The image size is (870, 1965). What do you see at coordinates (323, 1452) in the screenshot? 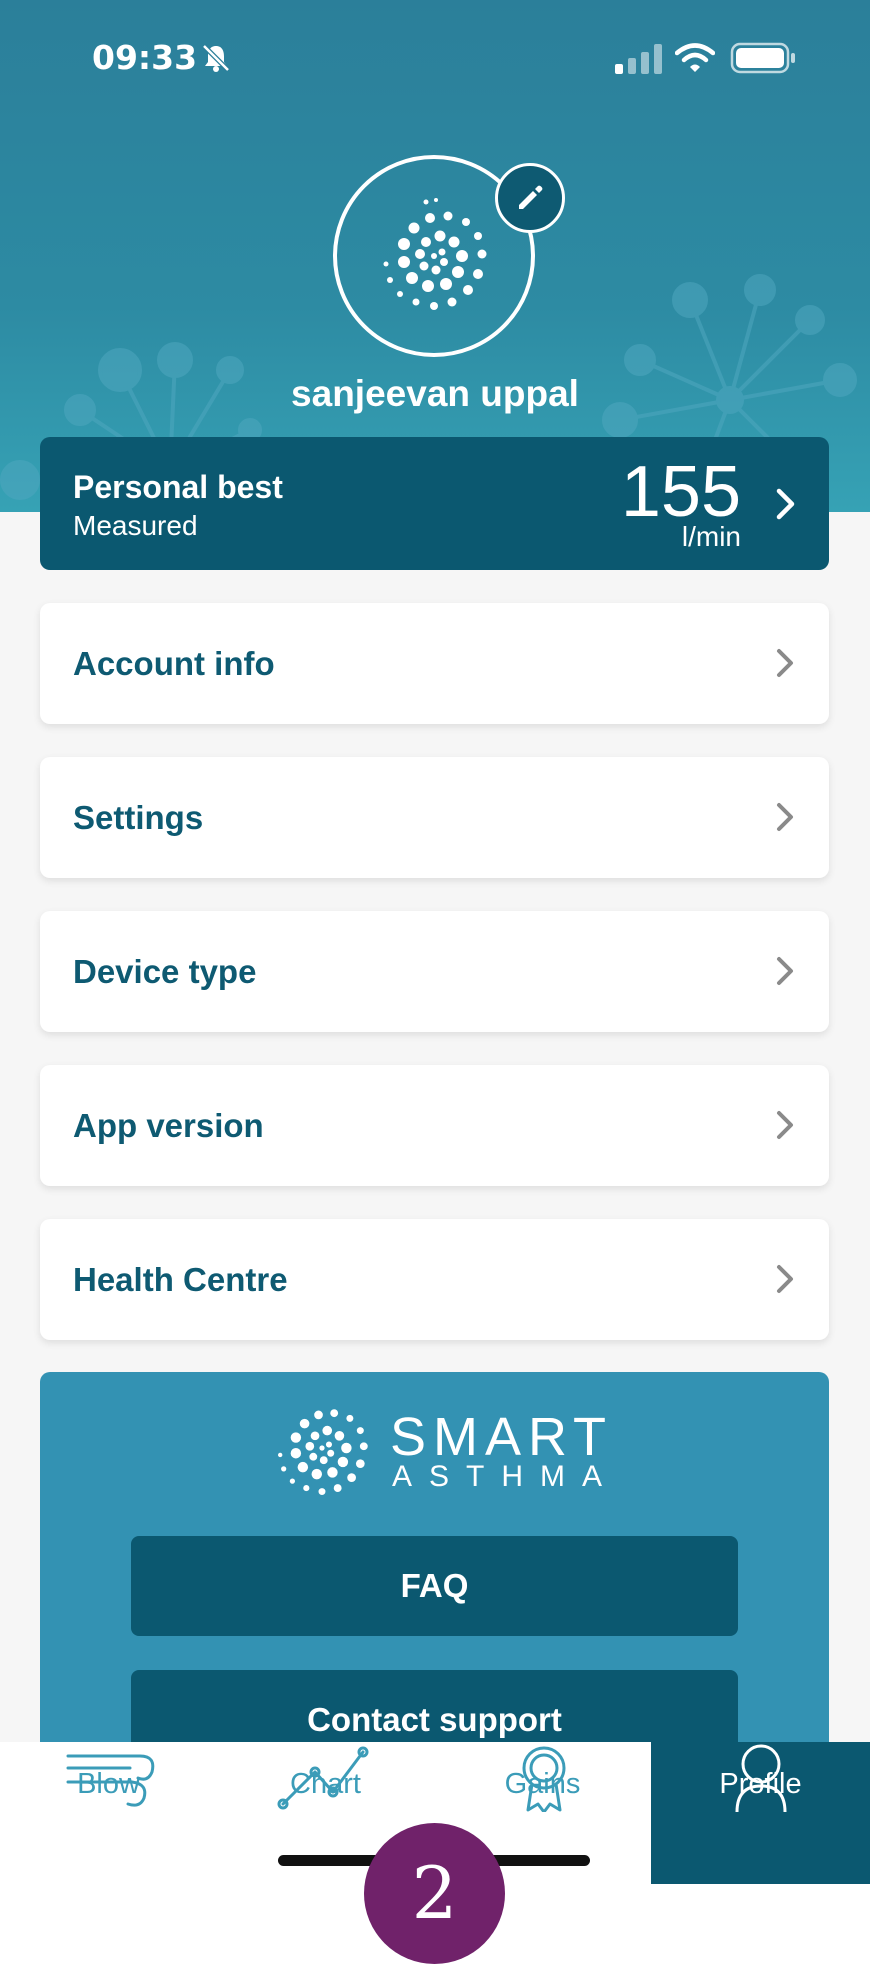
I see `smart-asthma-logo-icon` at bounding box center [323, 1452].